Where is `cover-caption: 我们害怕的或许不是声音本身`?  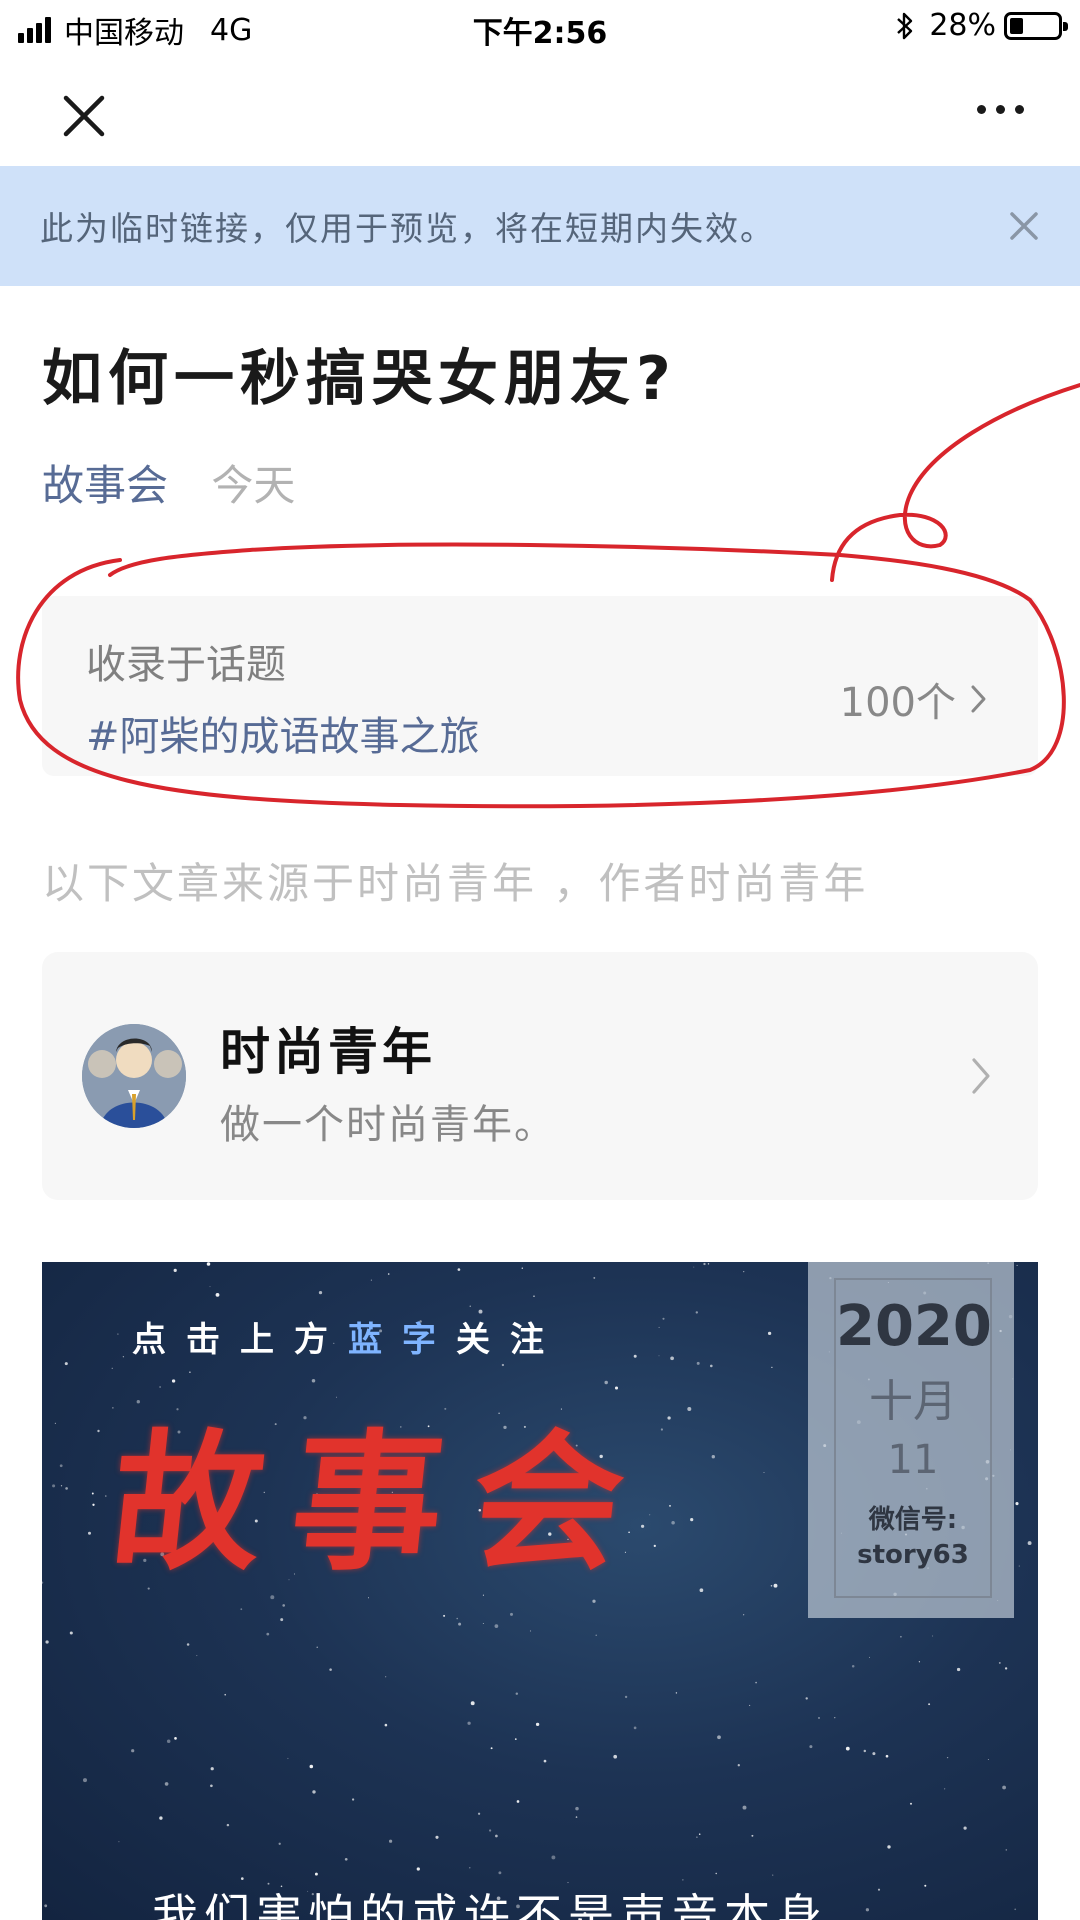
cover-caption: 我们害怕的或许不是声音本身 is located at coordinates (490, 1904).